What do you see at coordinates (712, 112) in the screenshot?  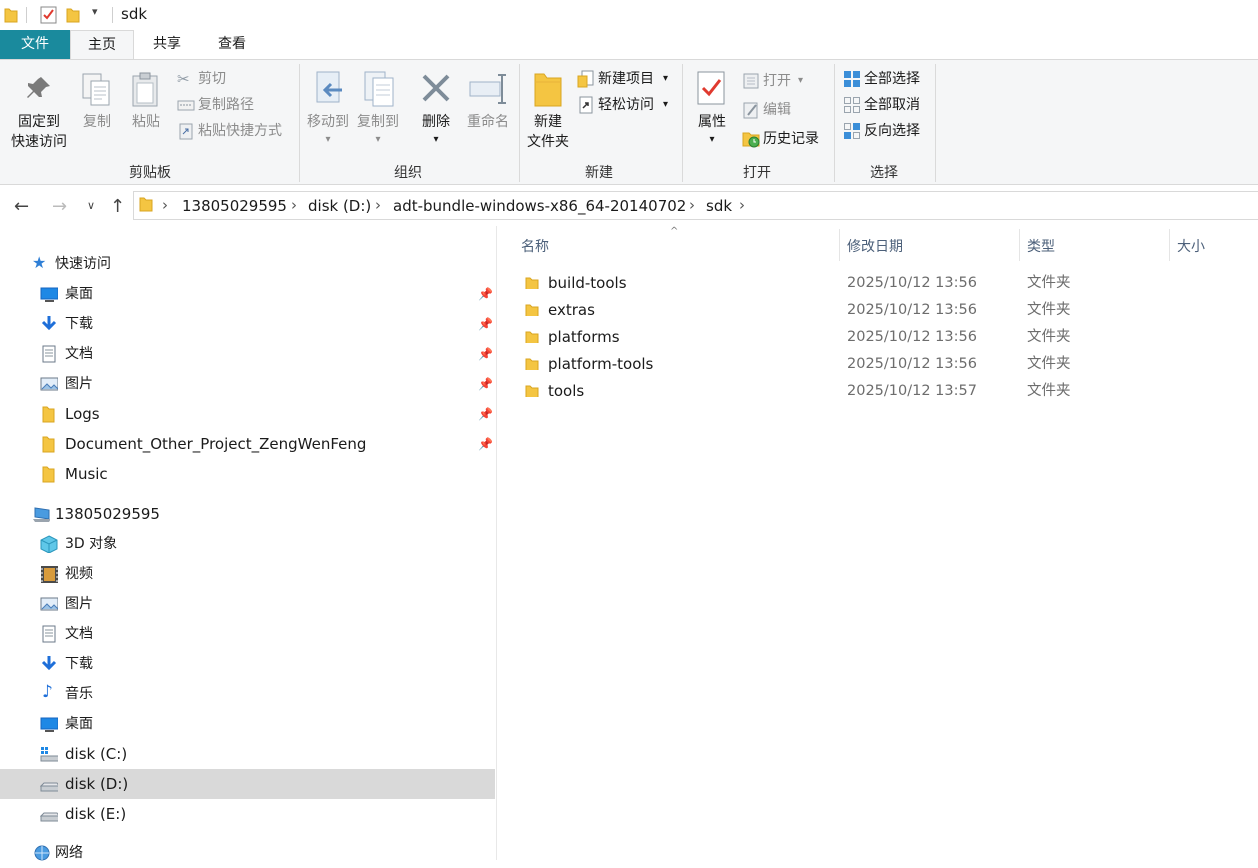 I see `properties-button: 属性 ▾` at bounding box center [712, 112].